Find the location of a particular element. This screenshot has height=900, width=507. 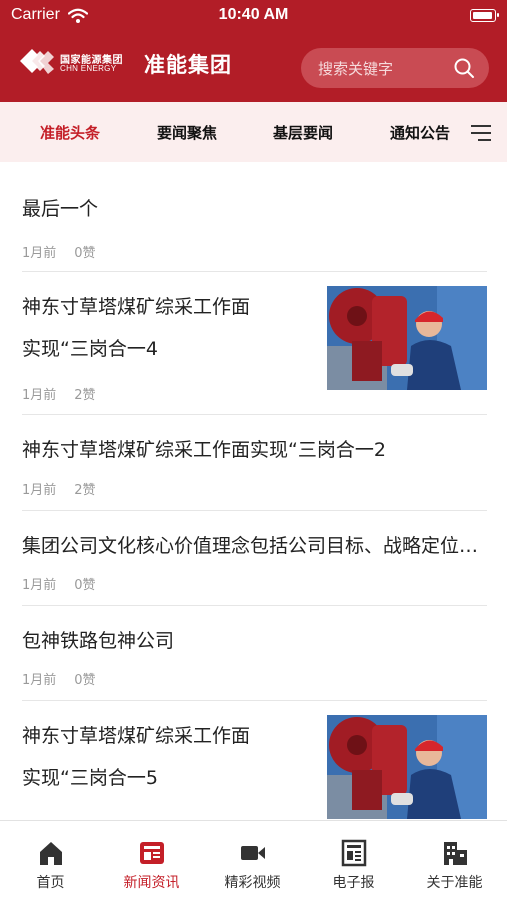

tabbar-item-about: 关于准能 is located at coordinates (454, 860).